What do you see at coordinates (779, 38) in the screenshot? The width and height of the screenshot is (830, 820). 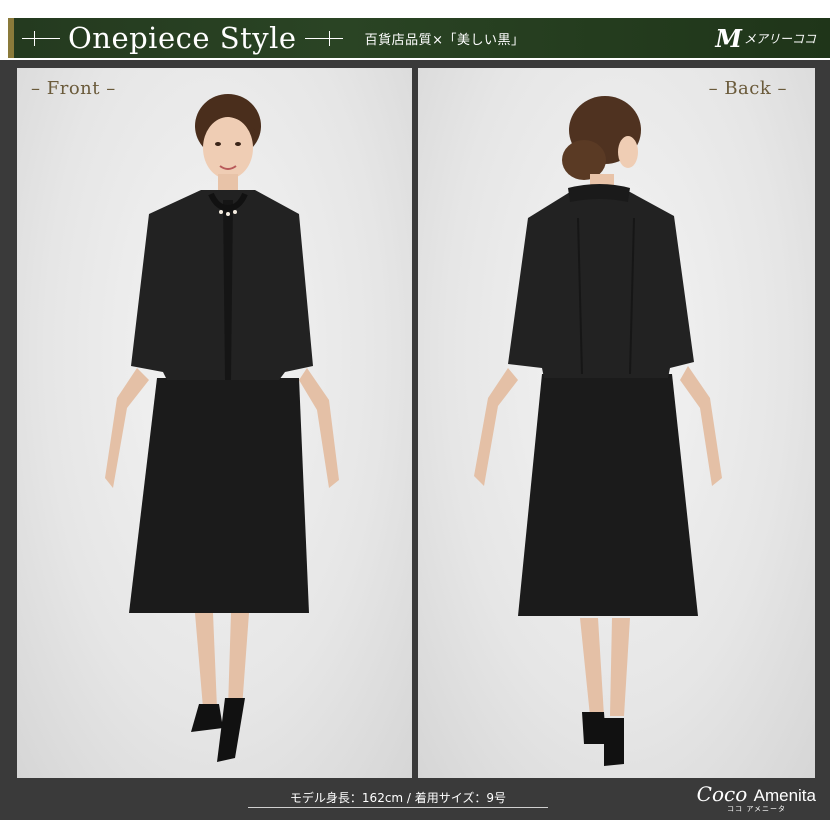 I see `brand-name: メアリーココ` at bounding box center [779, 38].